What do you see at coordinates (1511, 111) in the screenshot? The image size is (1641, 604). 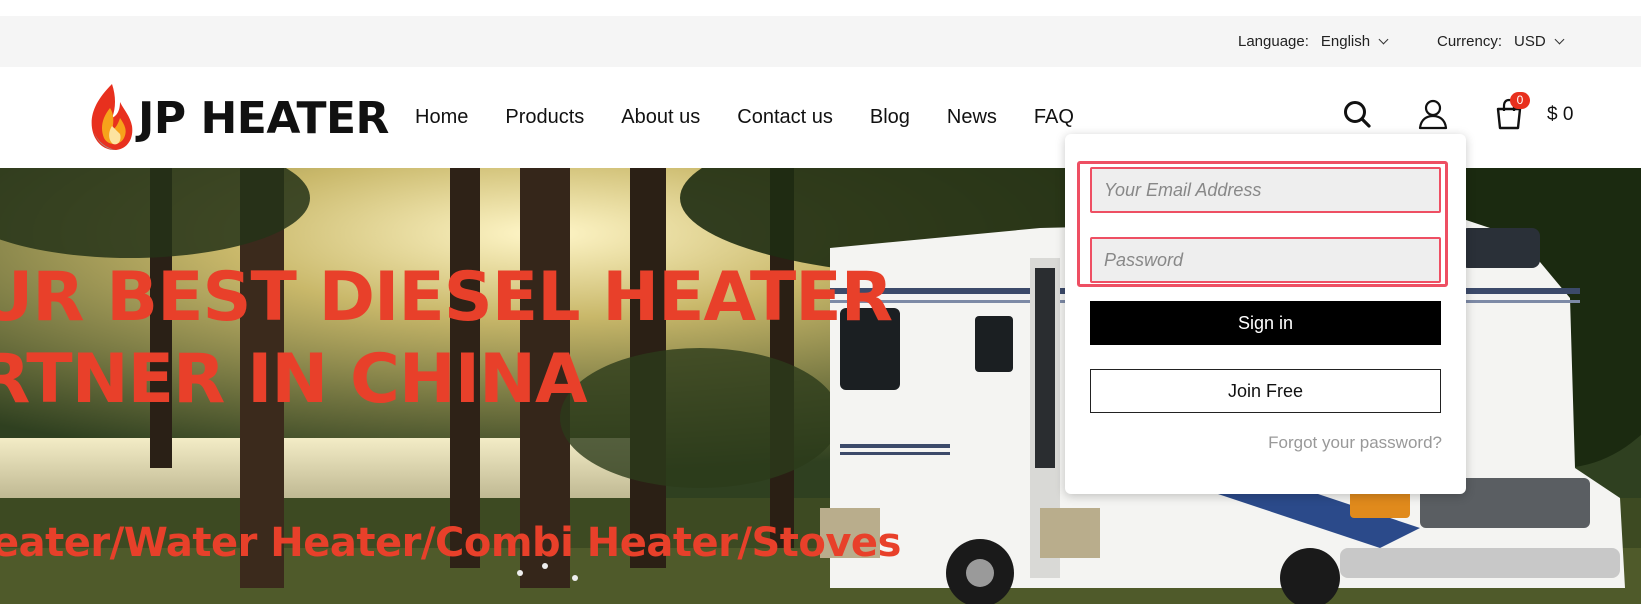 I see `cart-button: 0` at bounding box center [1511, 111].